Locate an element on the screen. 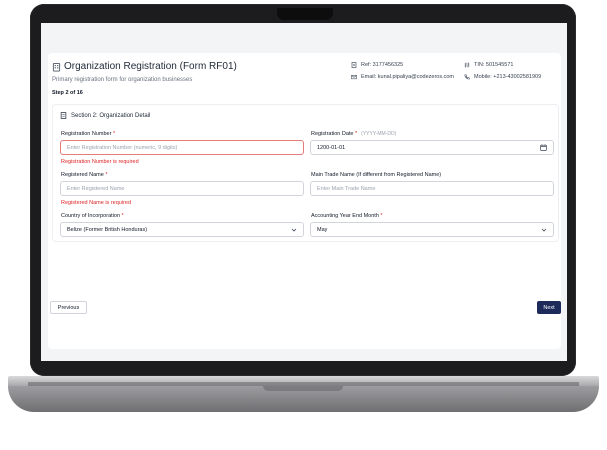 The image size is (607, 450). year-end-label: Accounting Year End Month * is located at coordinates (347, 216).